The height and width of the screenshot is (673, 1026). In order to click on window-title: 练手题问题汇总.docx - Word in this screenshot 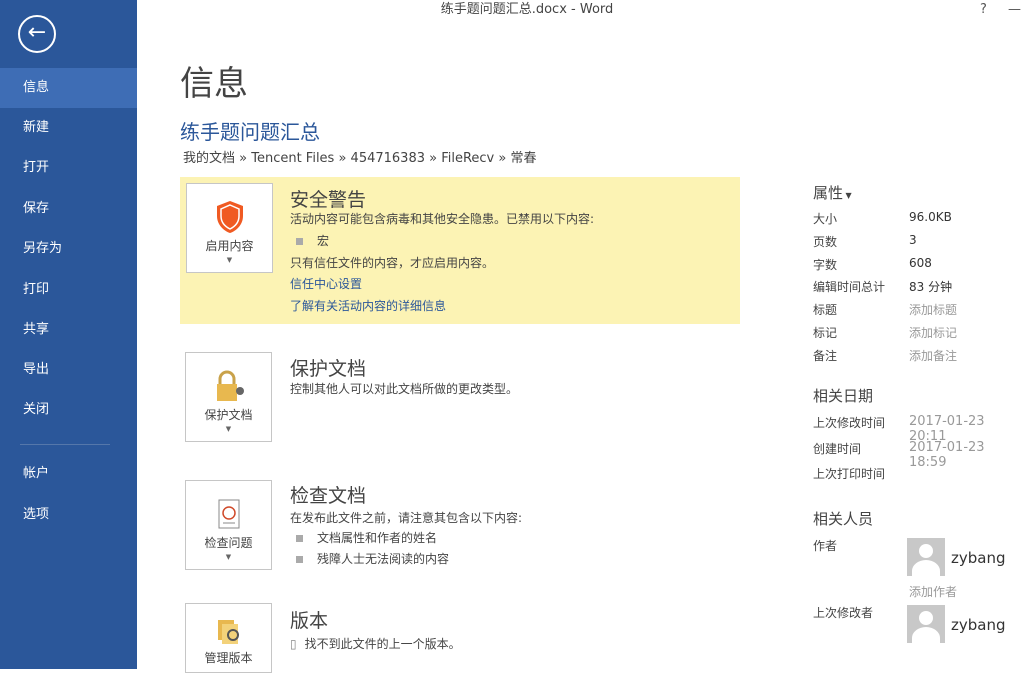, I will do `click(527, 9)`.